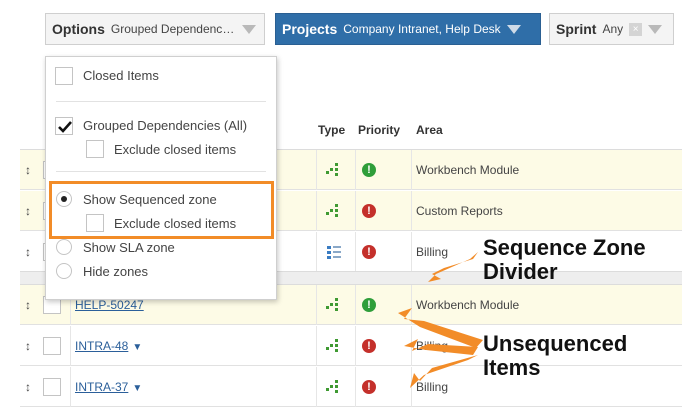  I want to click on annotation-line: Sequence Zone, so click(564, 247).